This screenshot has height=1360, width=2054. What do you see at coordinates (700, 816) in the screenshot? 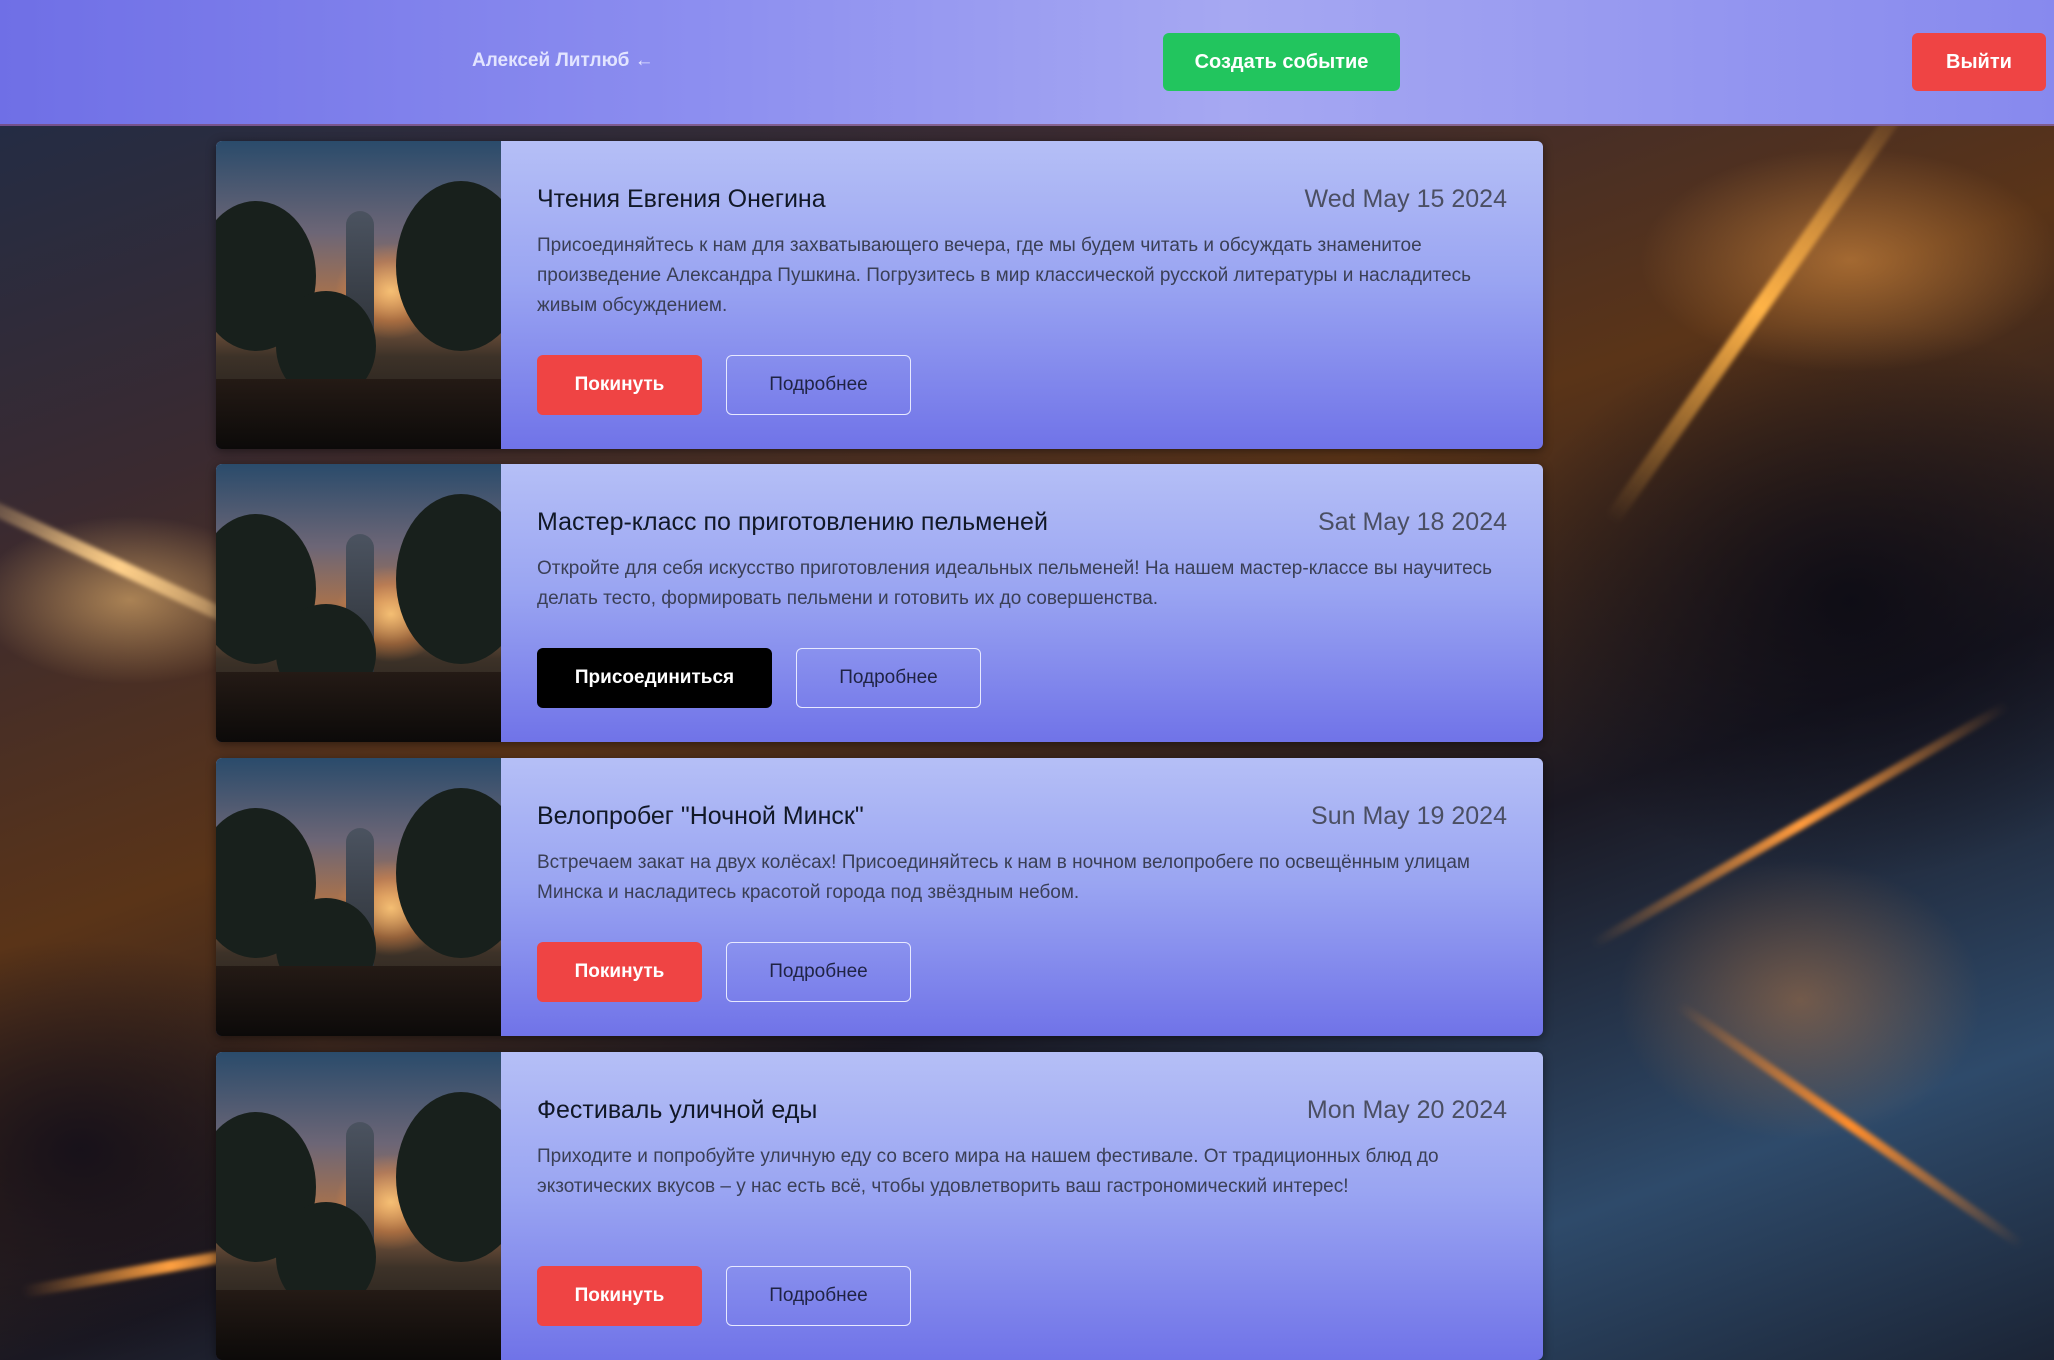
I see `event-title: Велопробег "Ночной Минск"` at bounding box center [700, 816].